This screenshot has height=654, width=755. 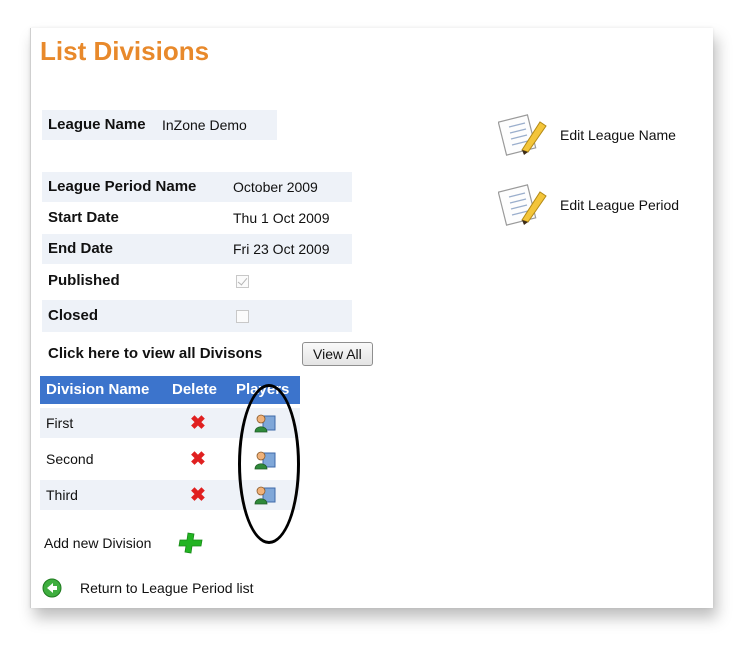 I want to click on edit-league-name-link: Edit League Name, so click(x=618, y=135).